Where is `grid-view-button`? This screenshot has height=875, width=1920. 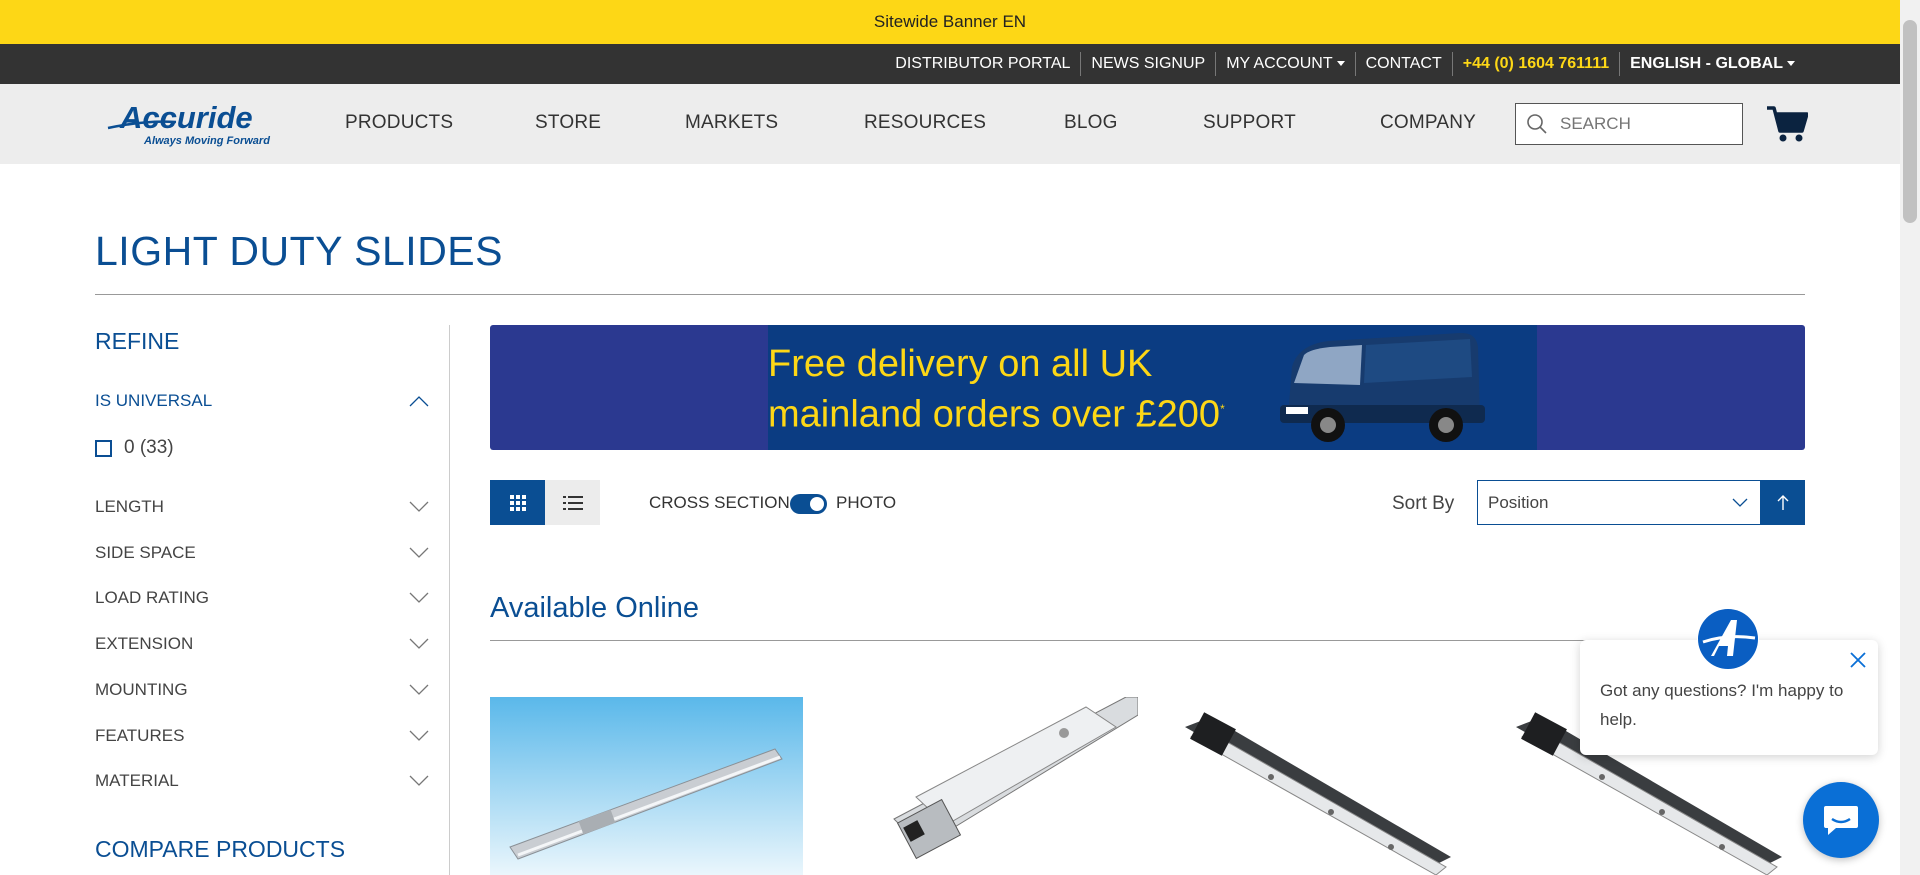 grid-view-button is located at coordinates (517, 502).